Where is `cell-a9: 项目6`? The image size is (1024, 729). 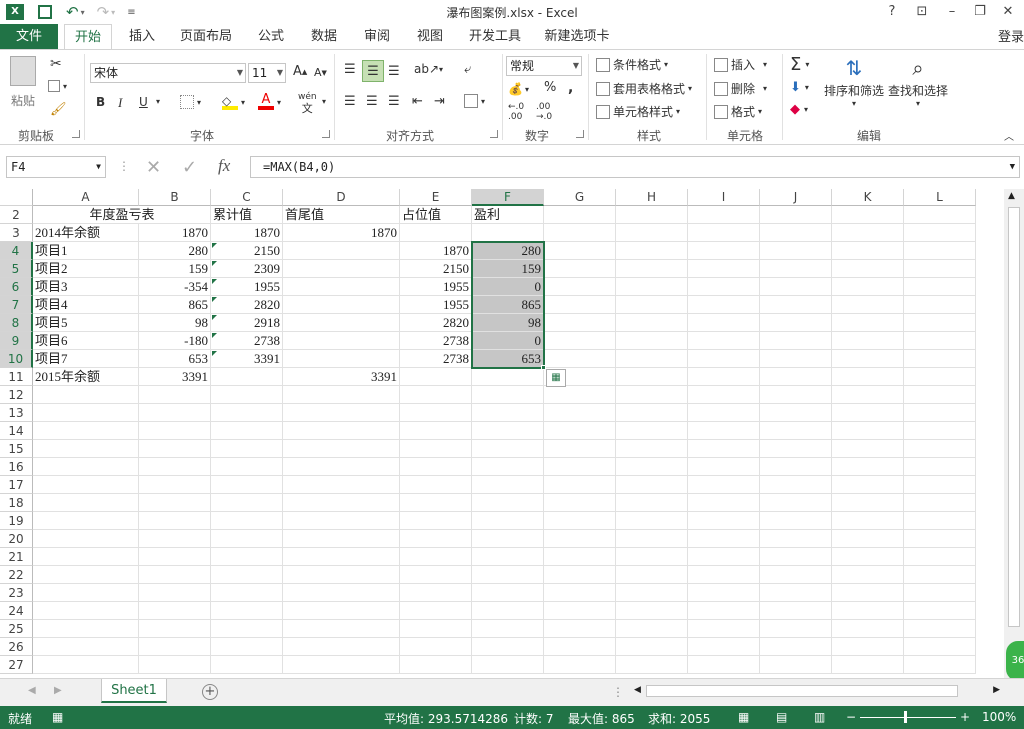 cell-a9: 项目6 is located at coordinates (86, 341).